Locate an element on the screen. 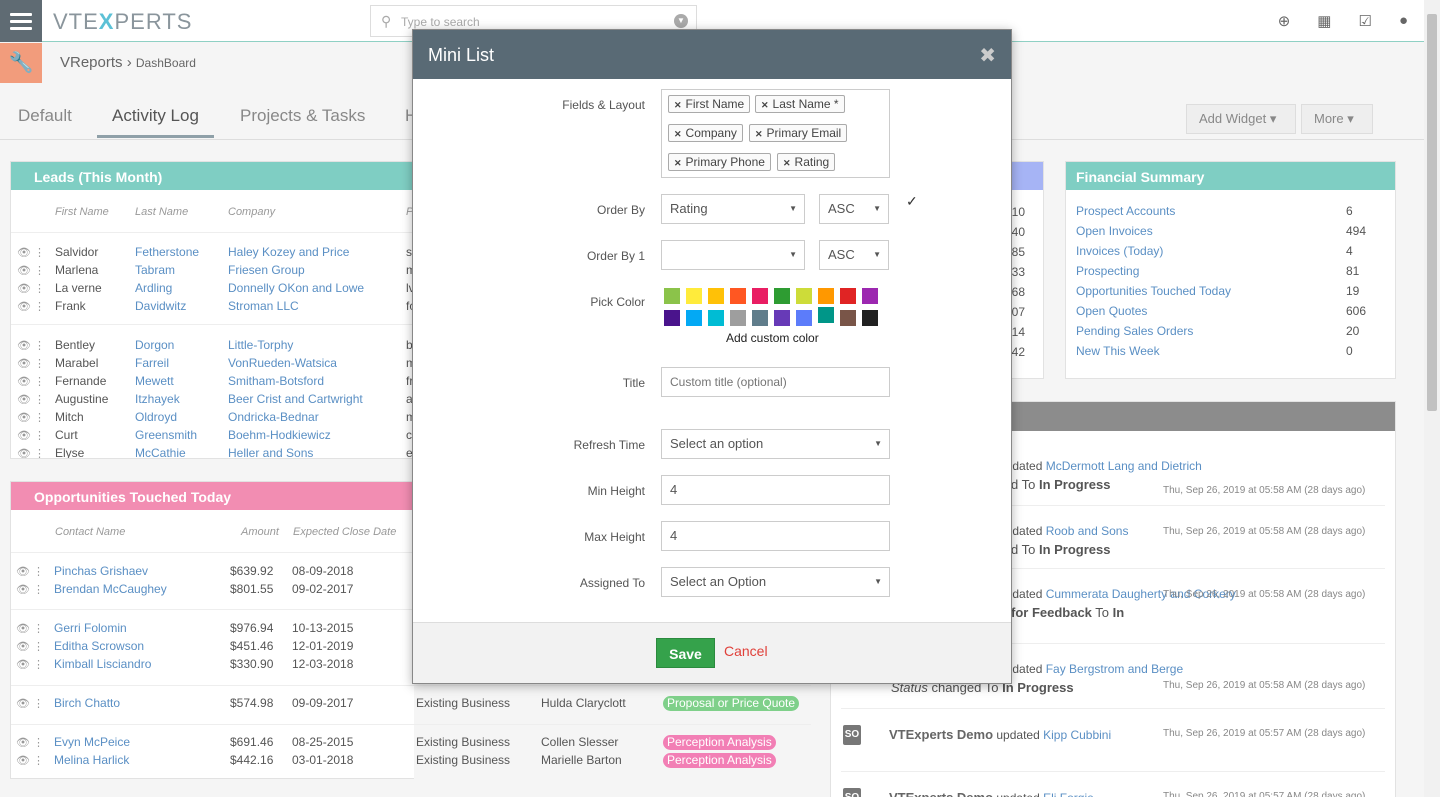  breadcrumb-module: VReports is located at coordinates (91, 62).